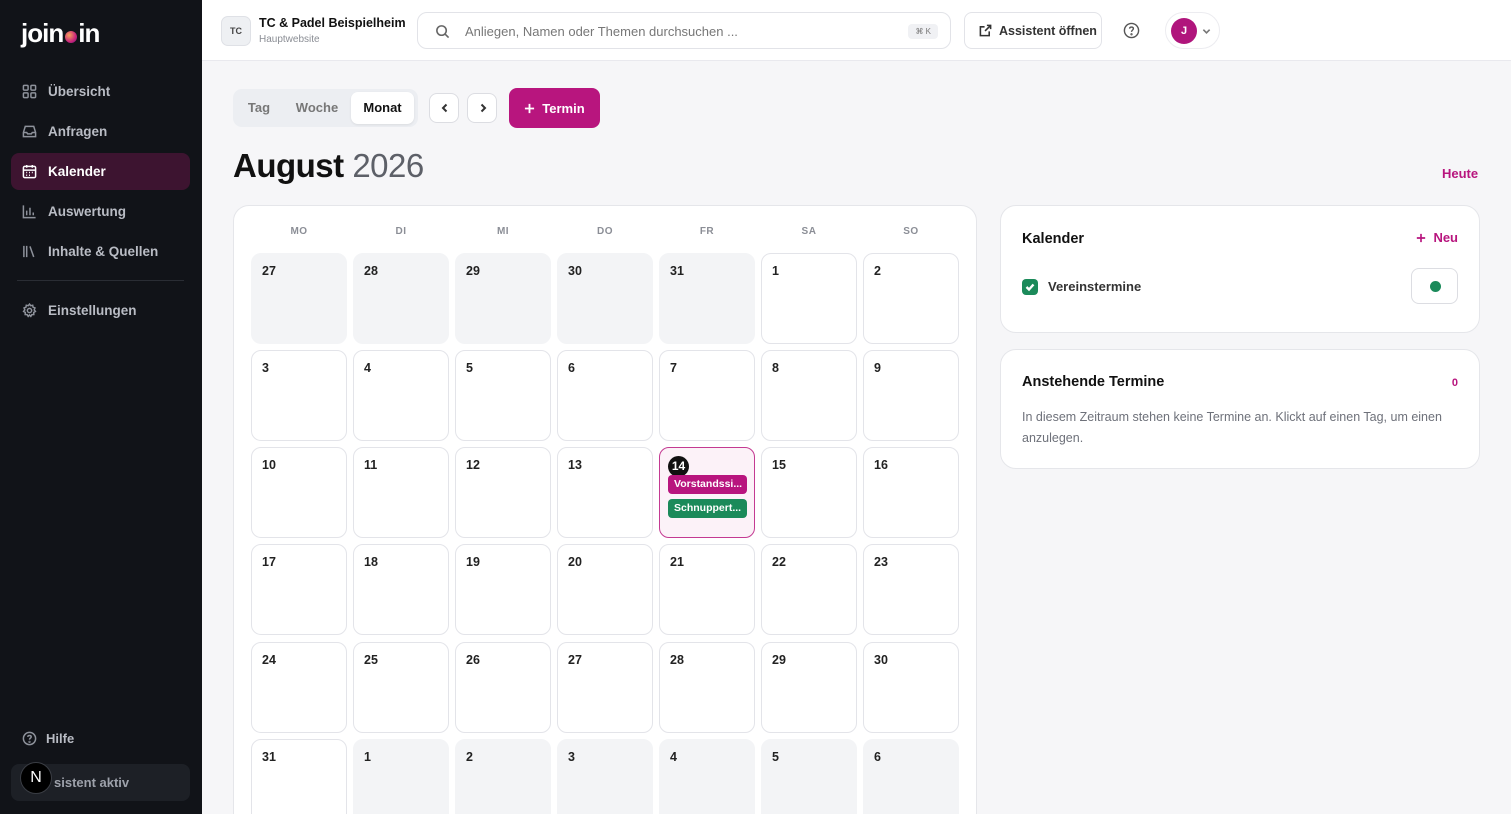 The height and width of the screenshot is (814, 1511). I want to click on calendar-color-button, so click(1434, 286).